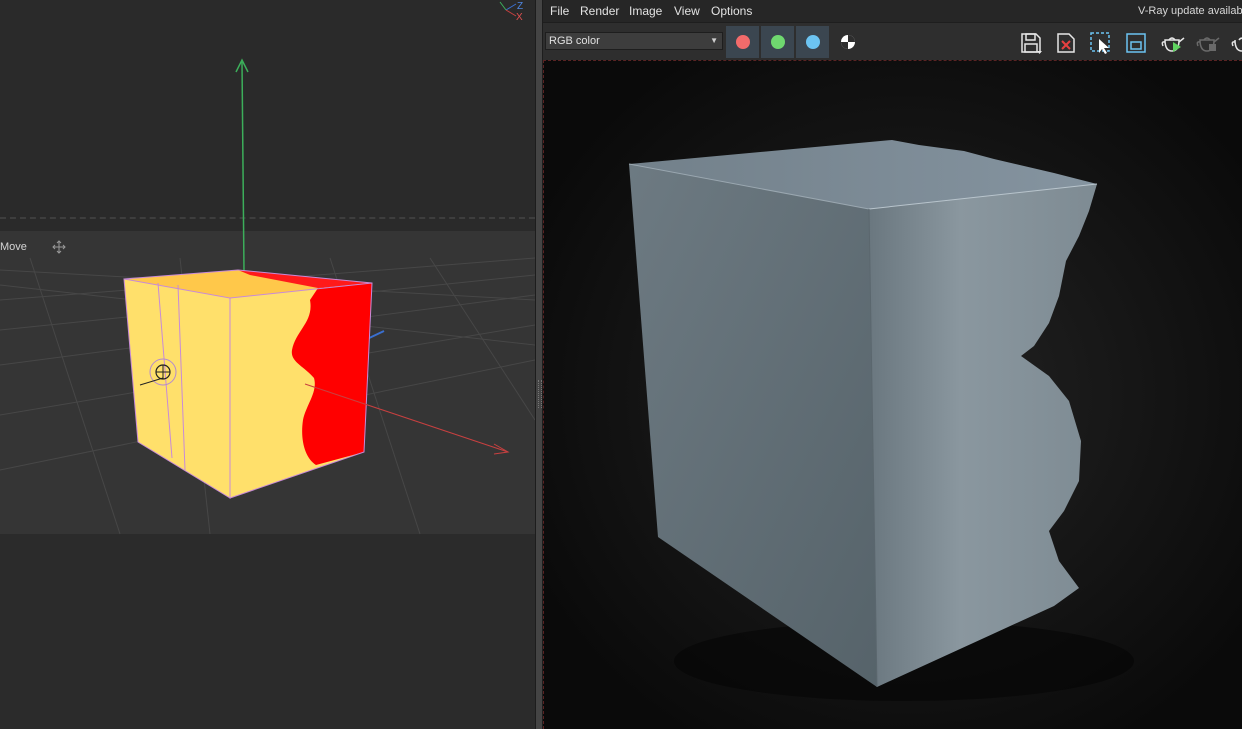 This screenshot has width=1242, height=729. What do you see at coordinates (1066, 43) in the screenshot?
I see `clear-image-icon` at bounding box center [1066, 43].